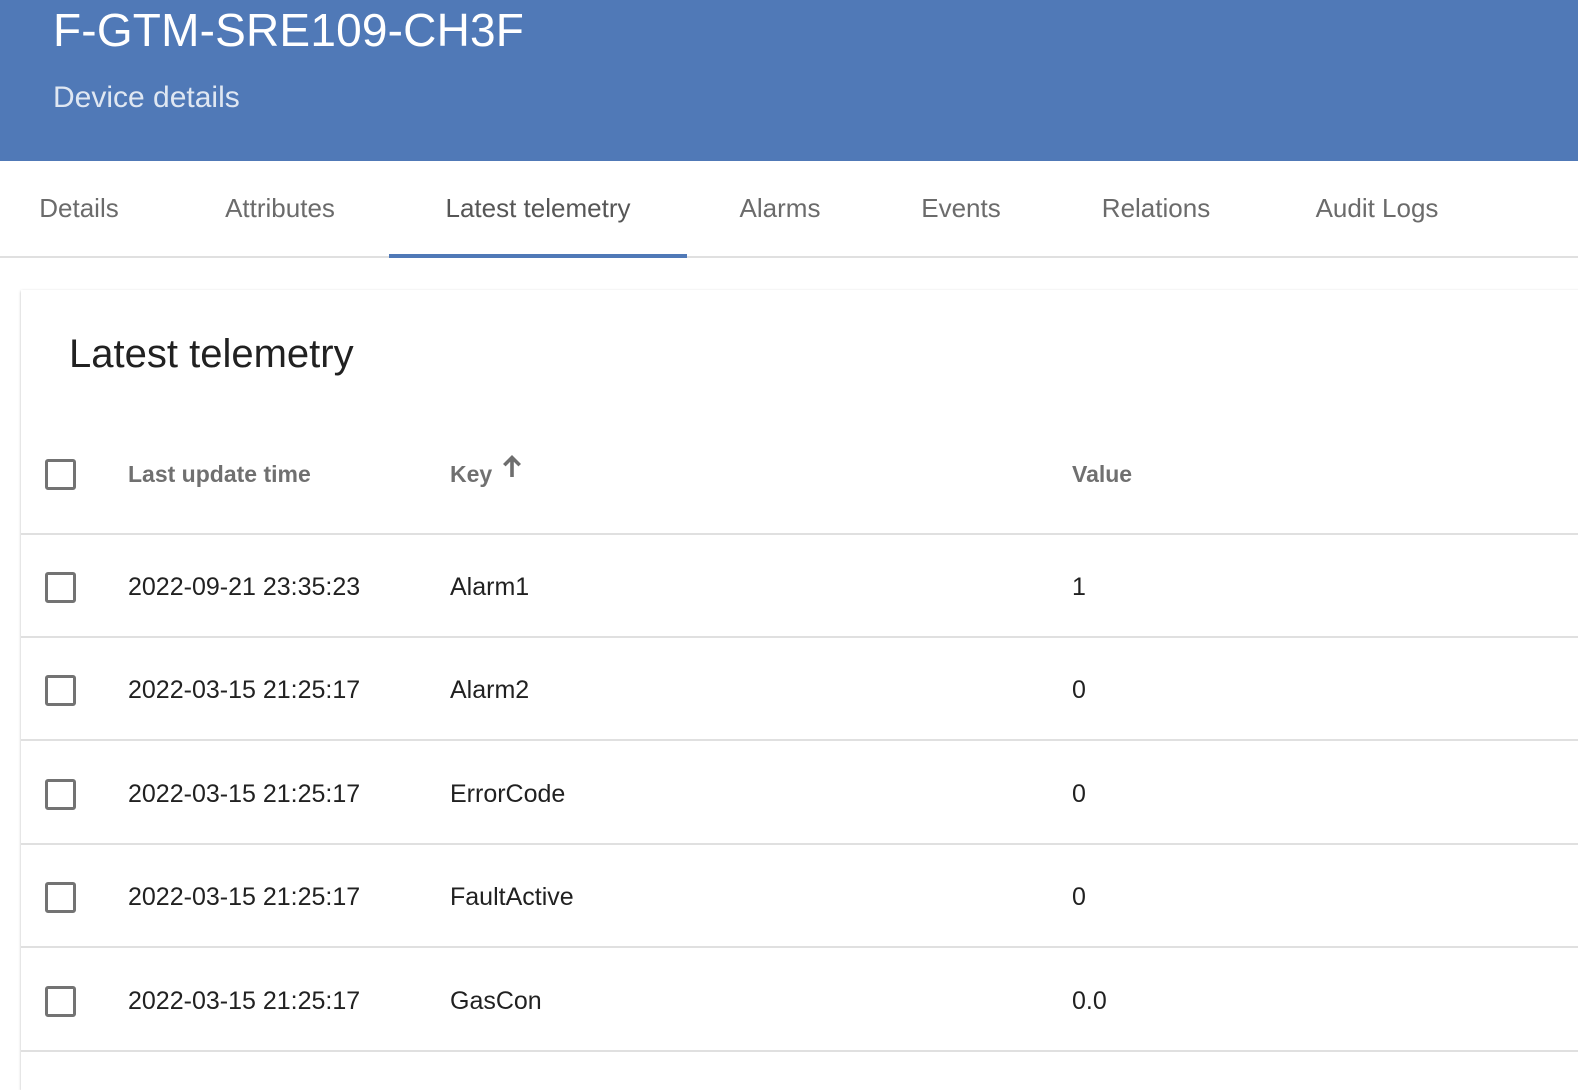 The image size is (1578, 1090). What do you see at coordinates (211, 354) in the screenshot?
I see `panel-title: Latest telemetry` at bounding box center [211, 354].